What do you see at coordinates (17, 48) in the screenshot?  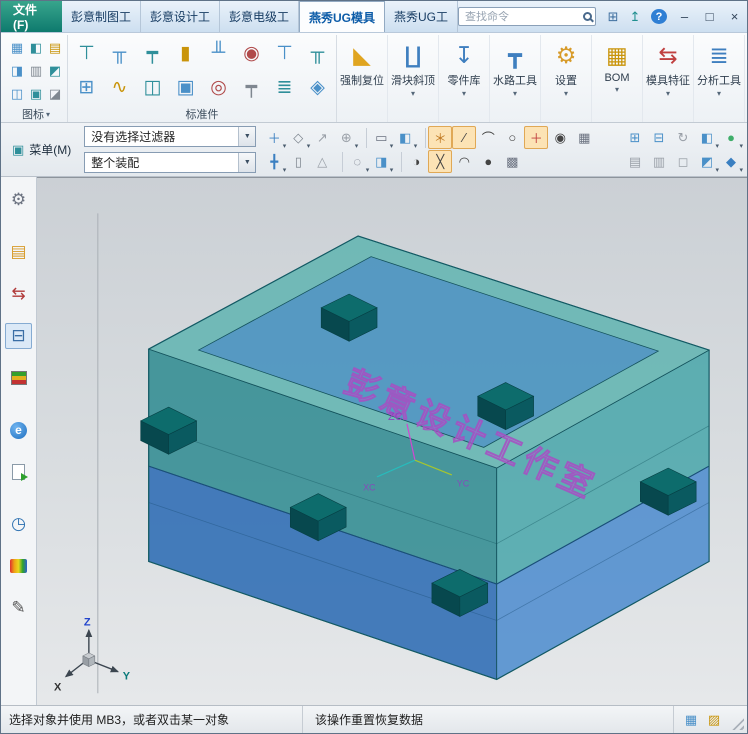 I see `icon-grid-1: ▦` at bounding box center [17, 48].